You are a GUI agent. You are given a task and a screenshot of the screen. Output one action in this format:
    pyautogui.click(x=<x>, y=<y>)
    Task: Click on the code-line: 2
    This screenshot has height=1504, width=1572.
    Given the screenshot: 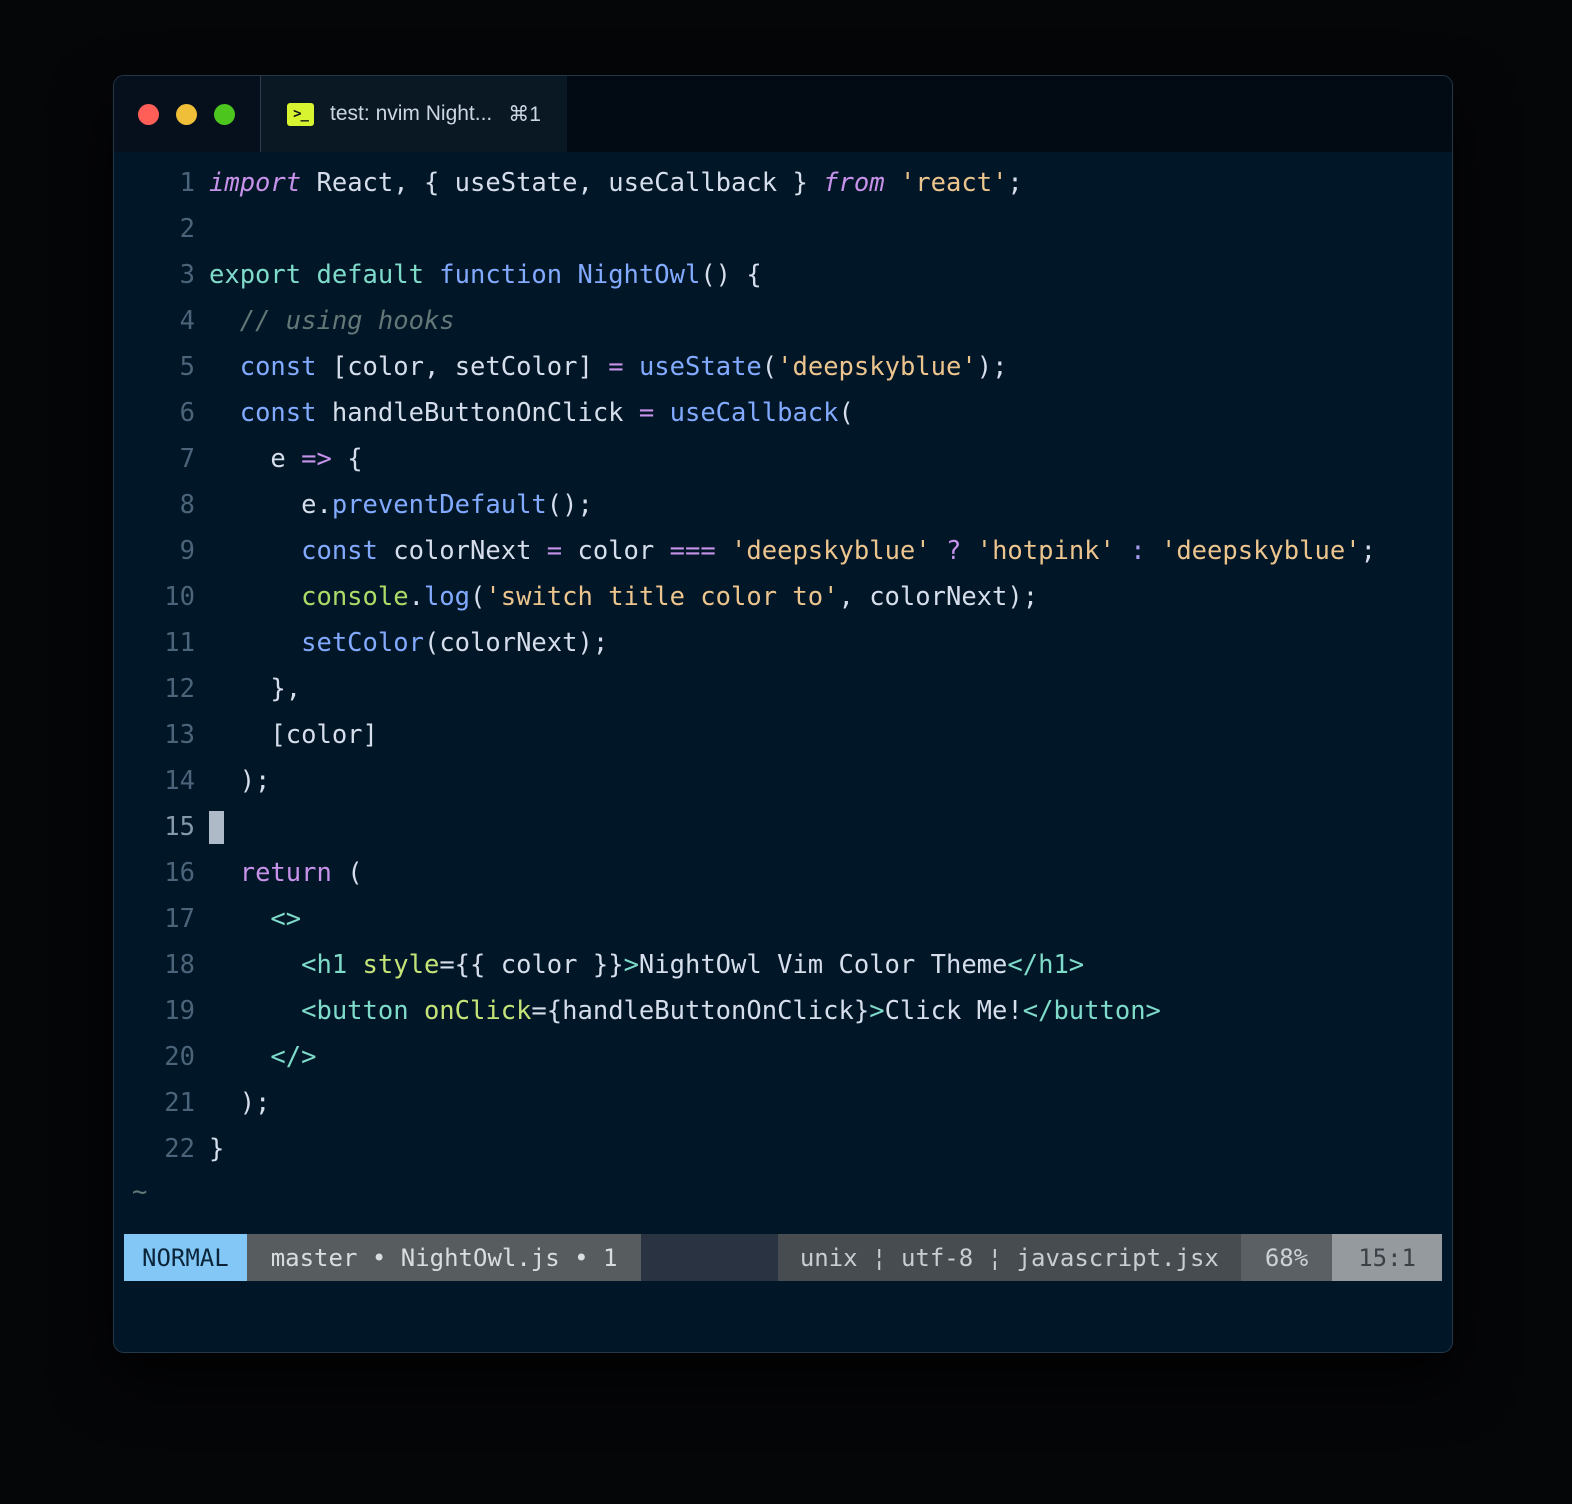 What is the action you would take?
    pyautogui.click(x=783, y=229)
    